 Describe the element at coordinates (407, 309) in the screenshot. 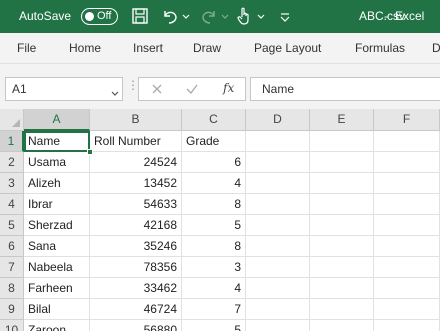

I see `cell-f9` at that location.